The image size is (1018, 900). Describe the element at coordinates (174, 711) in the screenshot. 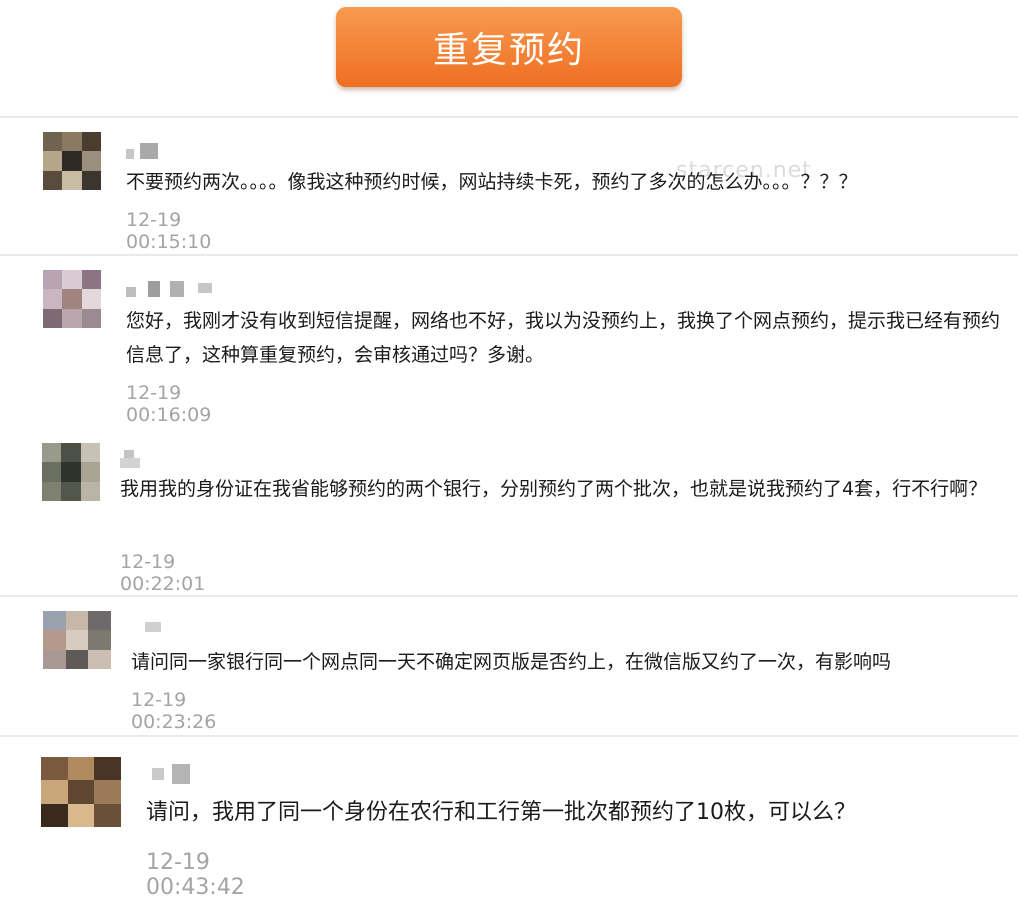

I see `comment-time: 12-19 00:23:26` at that location.